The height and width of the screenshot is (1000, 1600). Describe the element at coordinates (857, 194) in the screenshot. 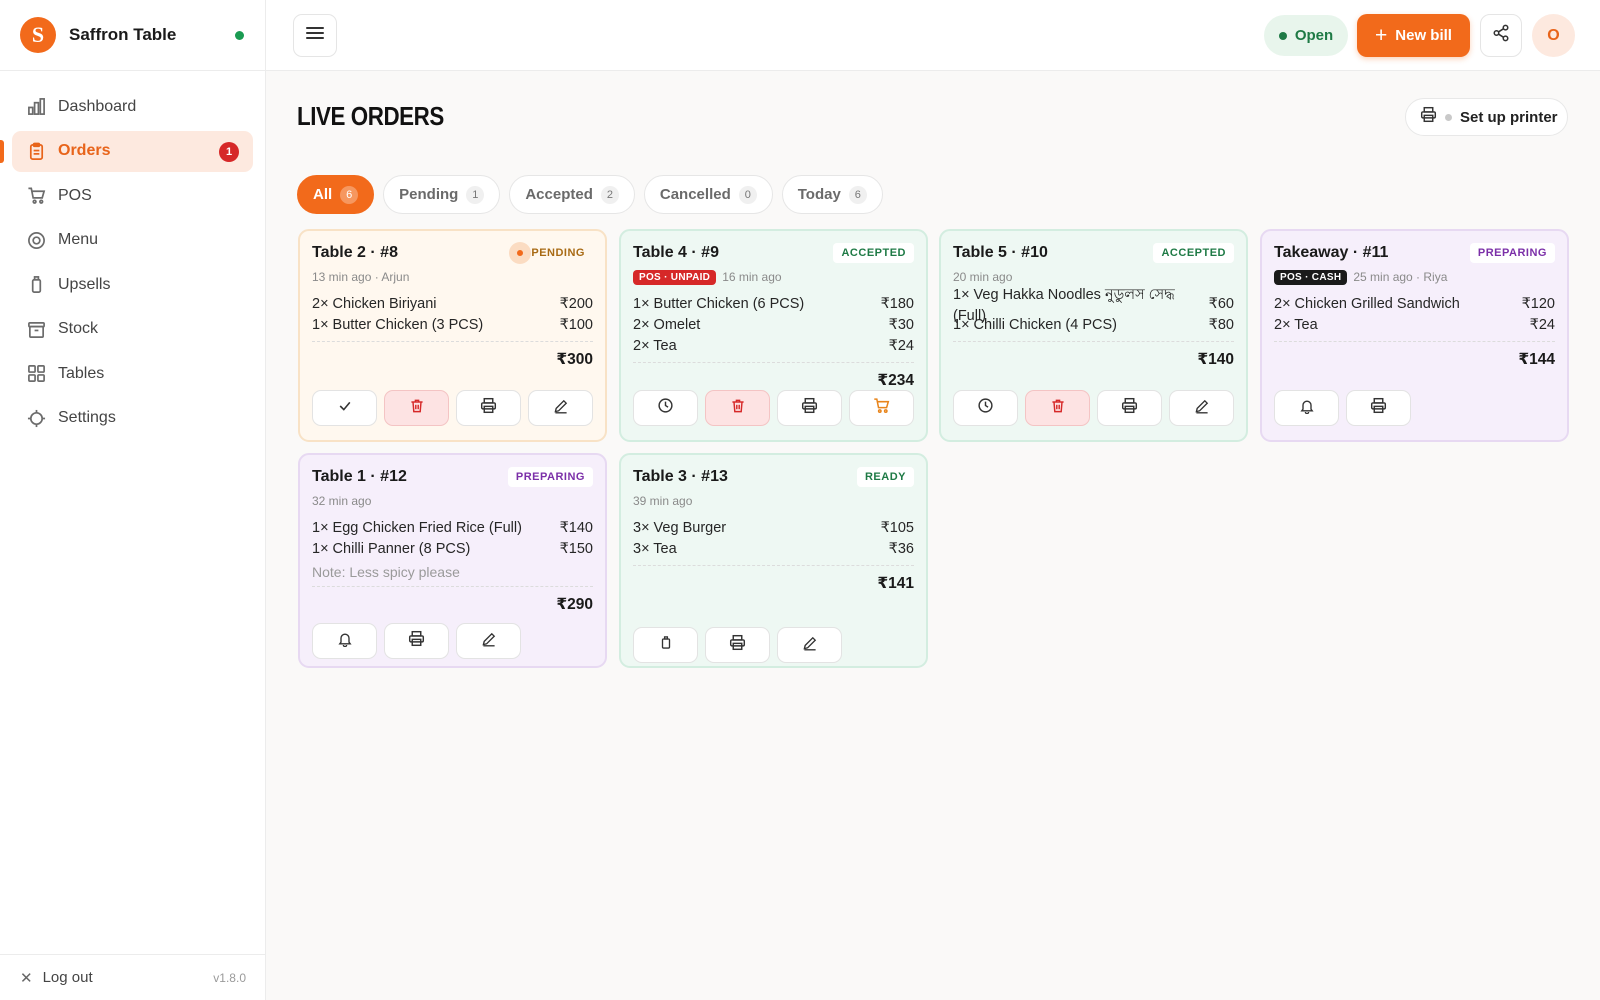

I see `tab-count: 6` at that location.